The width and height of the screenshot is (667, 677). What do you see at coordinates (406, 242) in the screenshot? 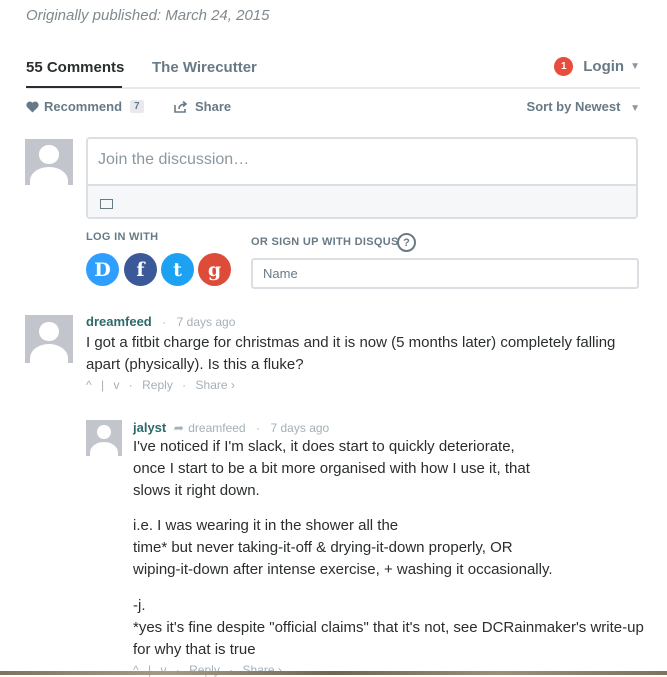
I see `help-icon: ?` at bounding box center [406, 242].